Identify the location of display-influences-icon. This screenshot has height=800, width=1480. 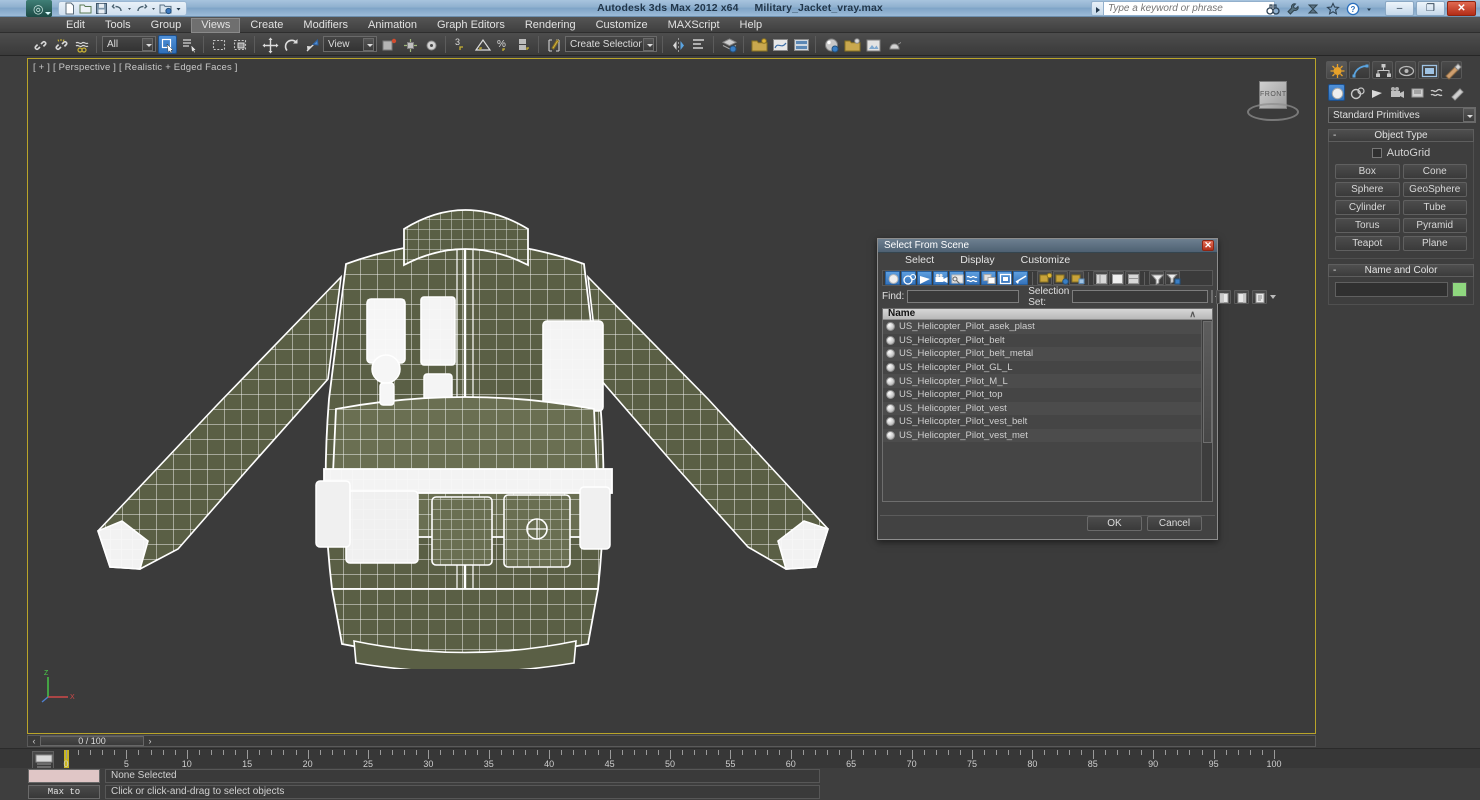
(1061, 278).